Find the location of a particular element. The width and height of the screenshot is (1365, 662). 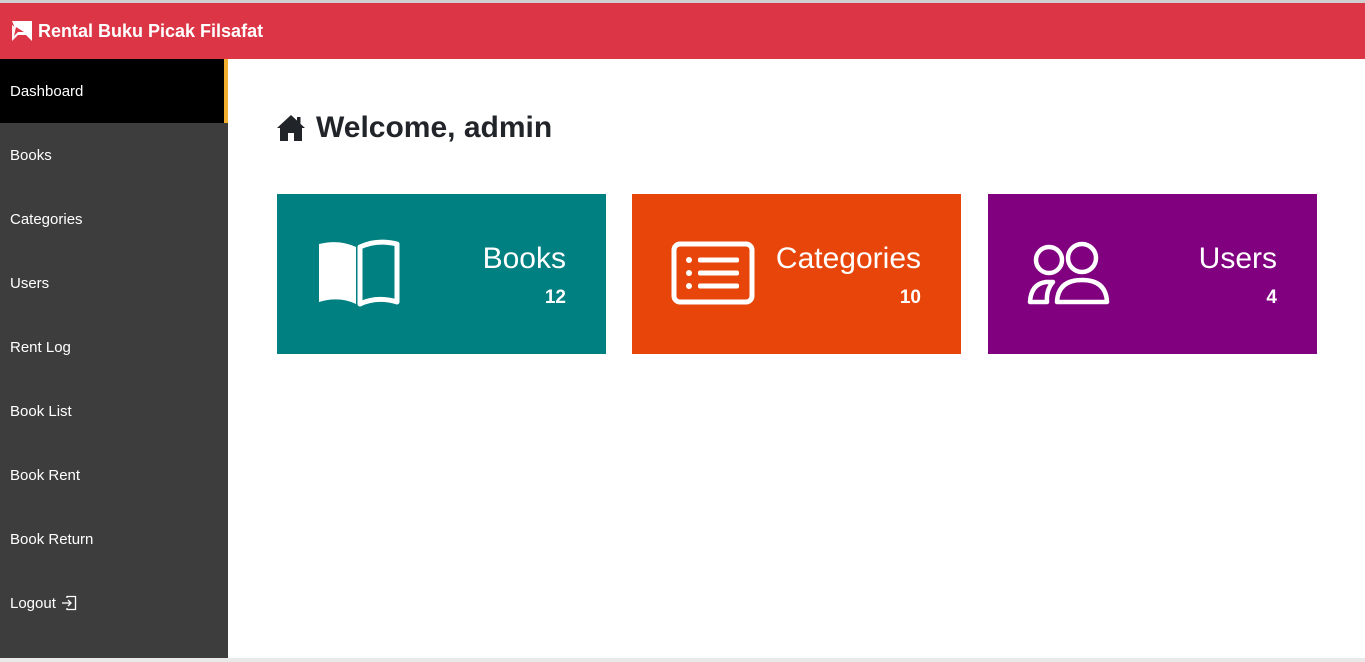

sidebar-item-users: Users is located at coordinates (114, 283).